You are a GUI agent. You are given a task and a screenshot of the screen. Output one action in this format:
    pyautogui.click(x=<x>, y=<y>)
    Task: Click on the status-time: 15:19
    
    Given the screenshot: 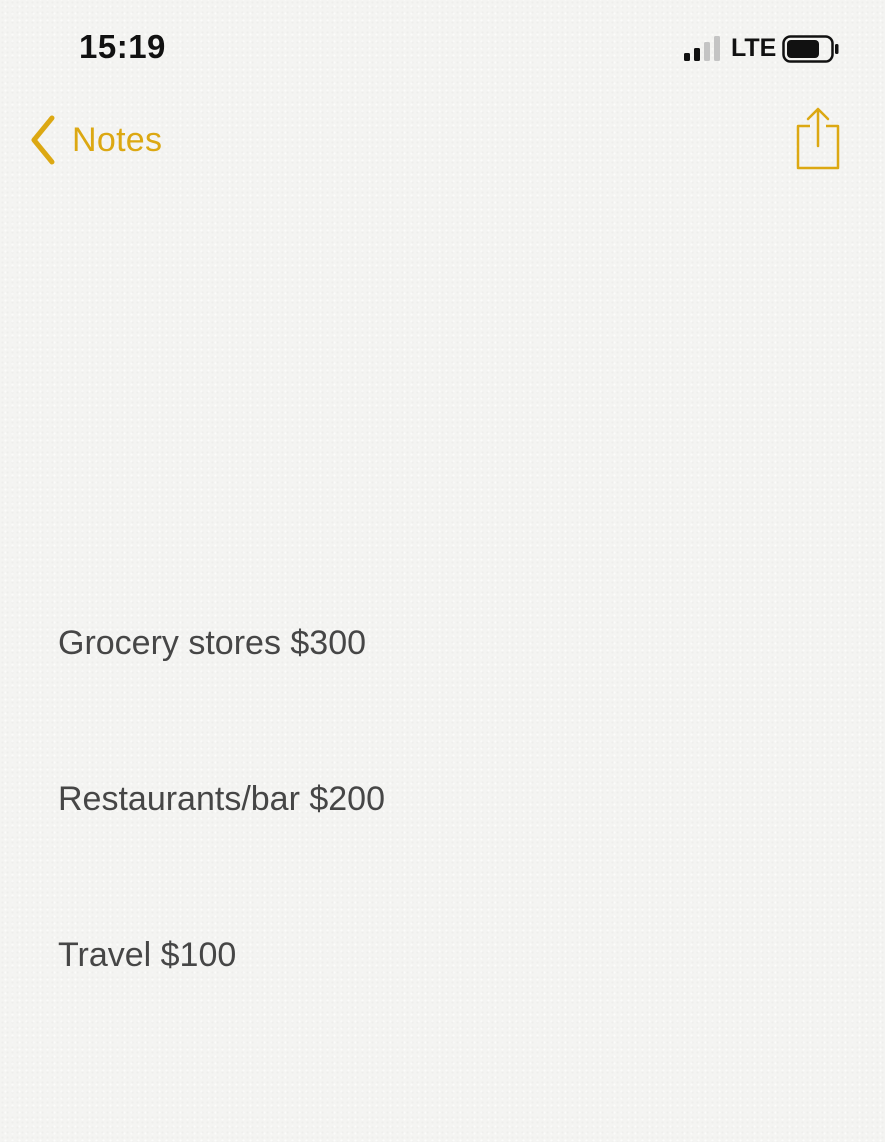 What is the action you would take?
    pyautogui.click(x=122, y=46)
    